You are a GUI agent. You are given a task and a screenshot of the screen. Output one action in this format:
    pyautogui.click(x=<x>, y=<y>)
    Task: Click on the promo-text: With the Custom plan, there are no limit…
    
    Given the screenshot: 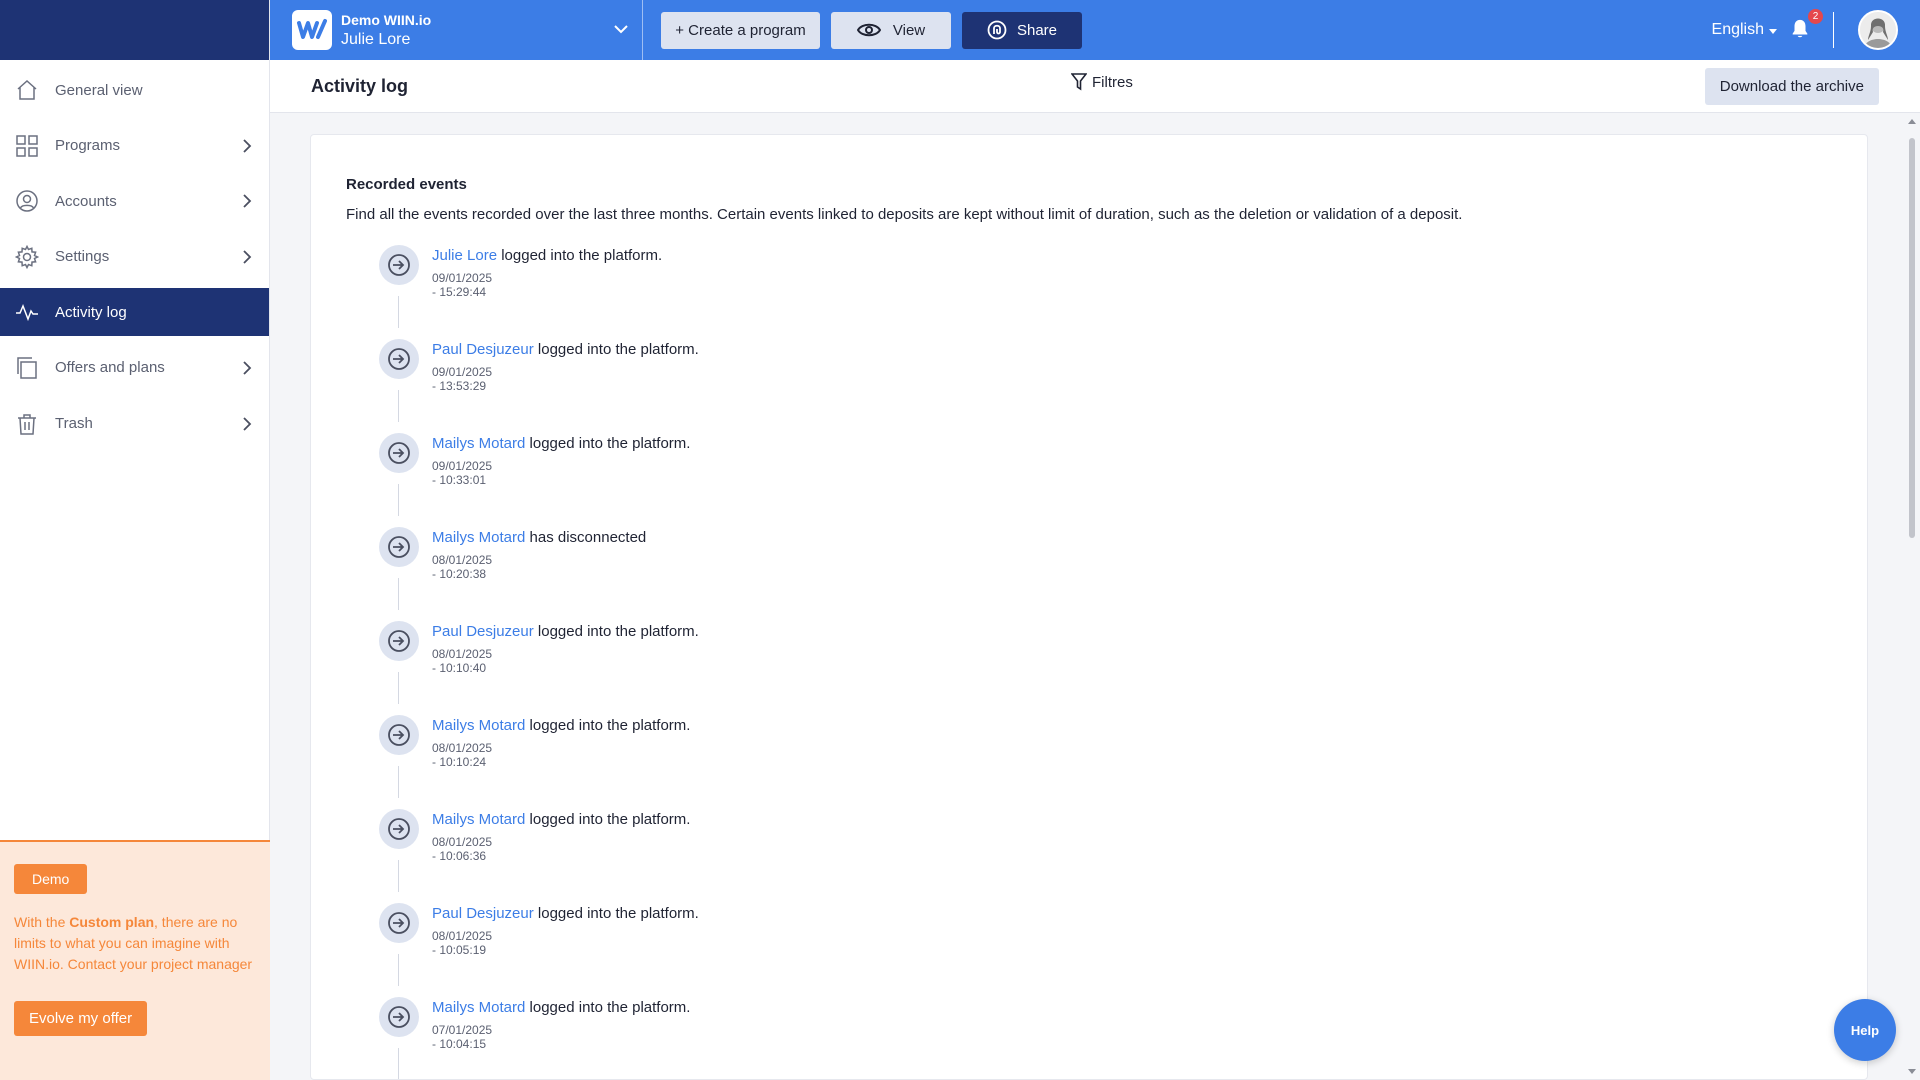 What is the action you would take?
    pyautogui.click(x=135, y=943)
    